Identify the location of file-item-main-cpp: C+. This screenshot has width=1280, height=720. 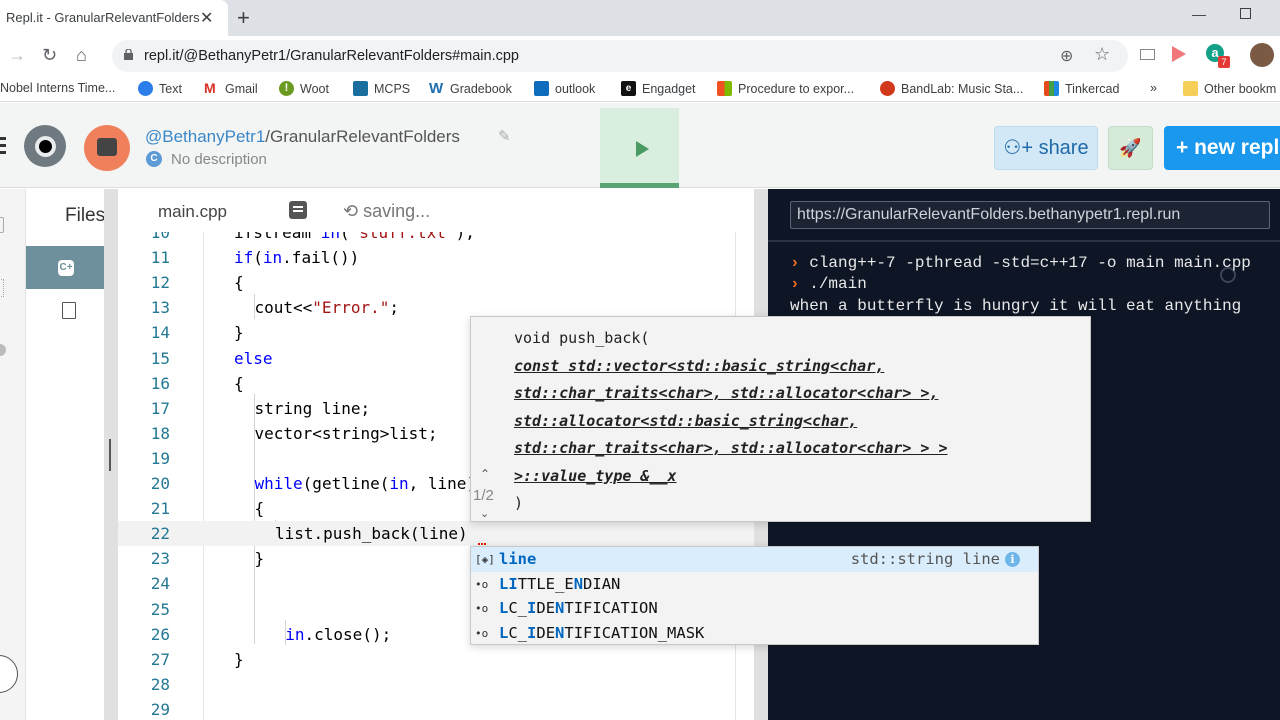
(65, 267).